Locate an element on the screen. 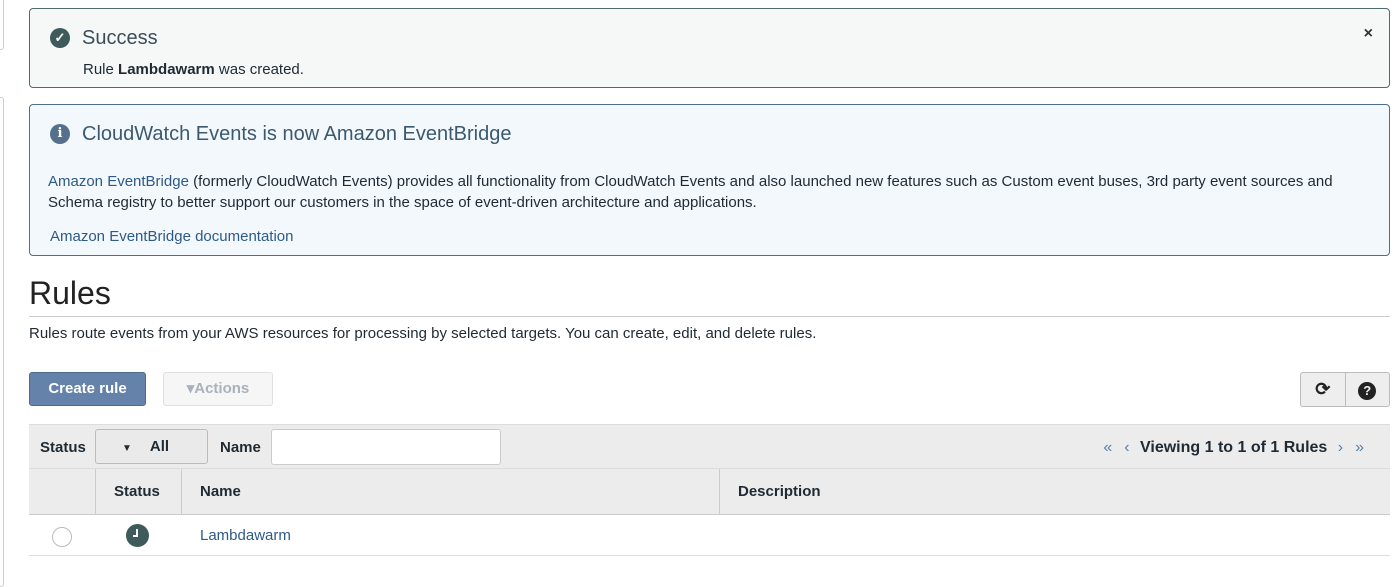 This screenshot has width=1400, height=587. refresh-icon: ⟳ is located at coordinates (1323, 389).